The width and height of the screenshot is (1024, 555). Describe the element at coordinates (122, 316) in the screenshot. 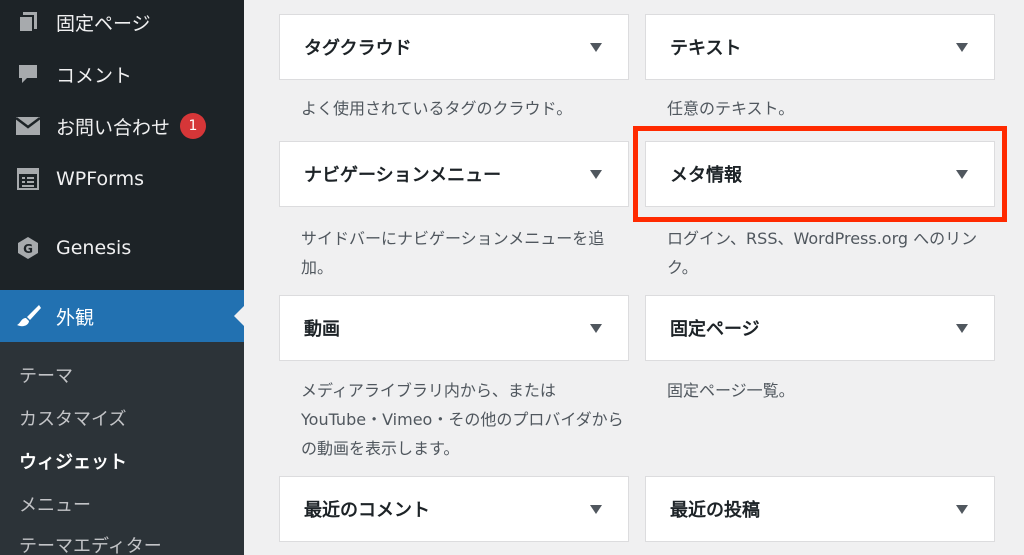

I see `sidebar-item-appearance: 外観` at that location.